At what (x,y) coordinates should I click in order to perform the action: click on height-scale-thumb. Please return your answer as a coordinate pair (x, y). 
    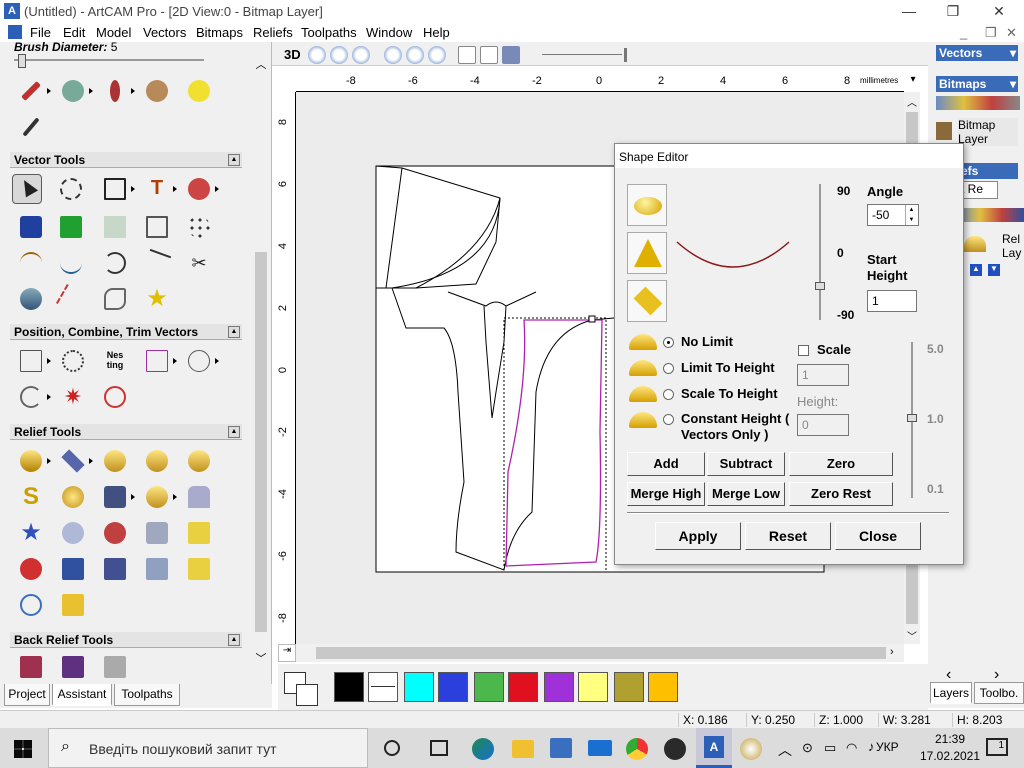
    Looking at the image, I should click on (912, 418).